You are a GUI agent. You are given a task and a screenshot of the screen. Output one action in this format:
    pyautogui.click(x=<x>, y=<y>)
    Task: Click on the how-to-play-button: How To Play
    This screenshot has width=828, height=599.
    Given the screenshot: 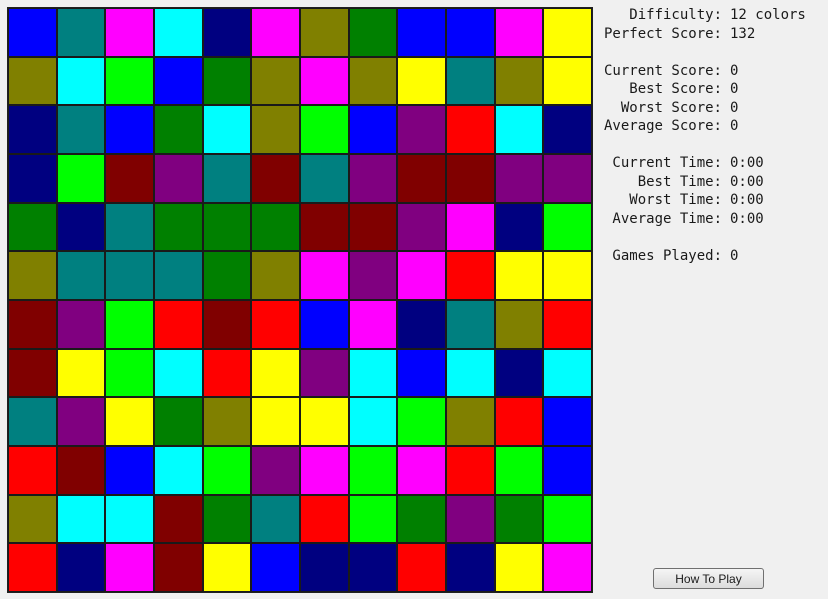 What is the action you would take?
    pyautogui.click(x=708, y=578)
    